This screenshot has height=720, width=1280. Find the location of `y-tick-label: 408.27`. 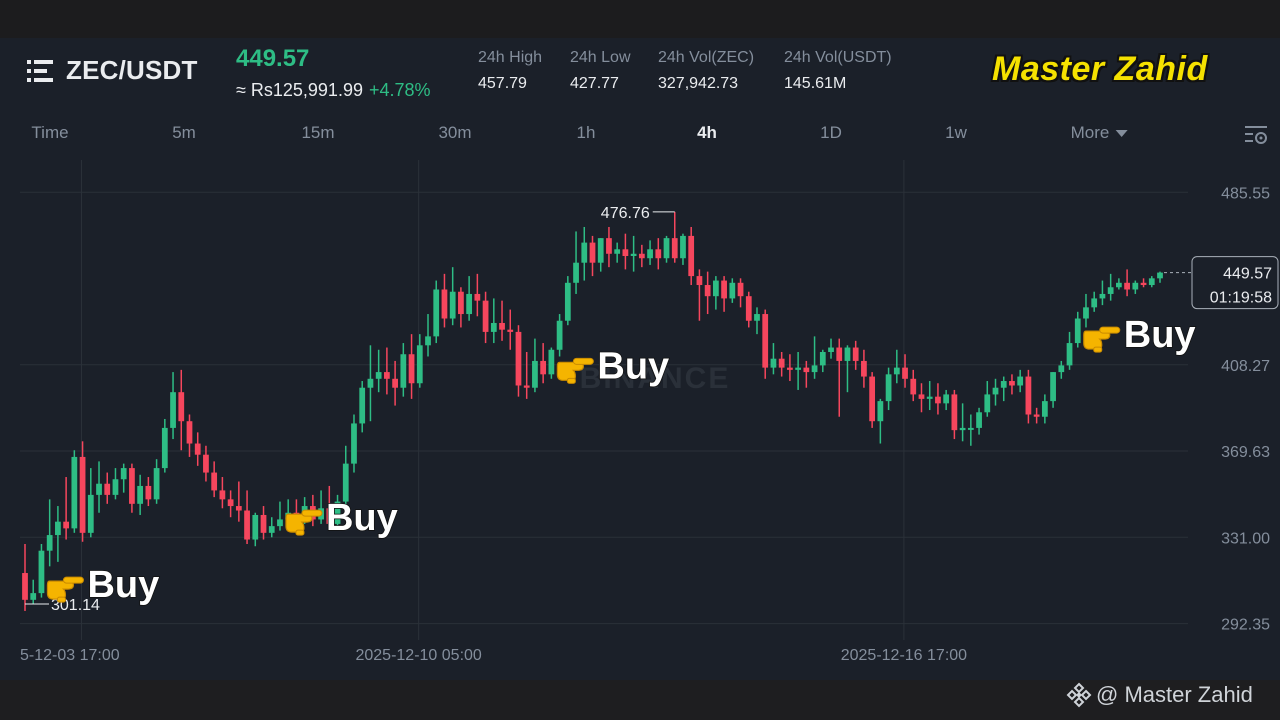

y-tick-label: 408.27 is located at coordinates (1245, 366).